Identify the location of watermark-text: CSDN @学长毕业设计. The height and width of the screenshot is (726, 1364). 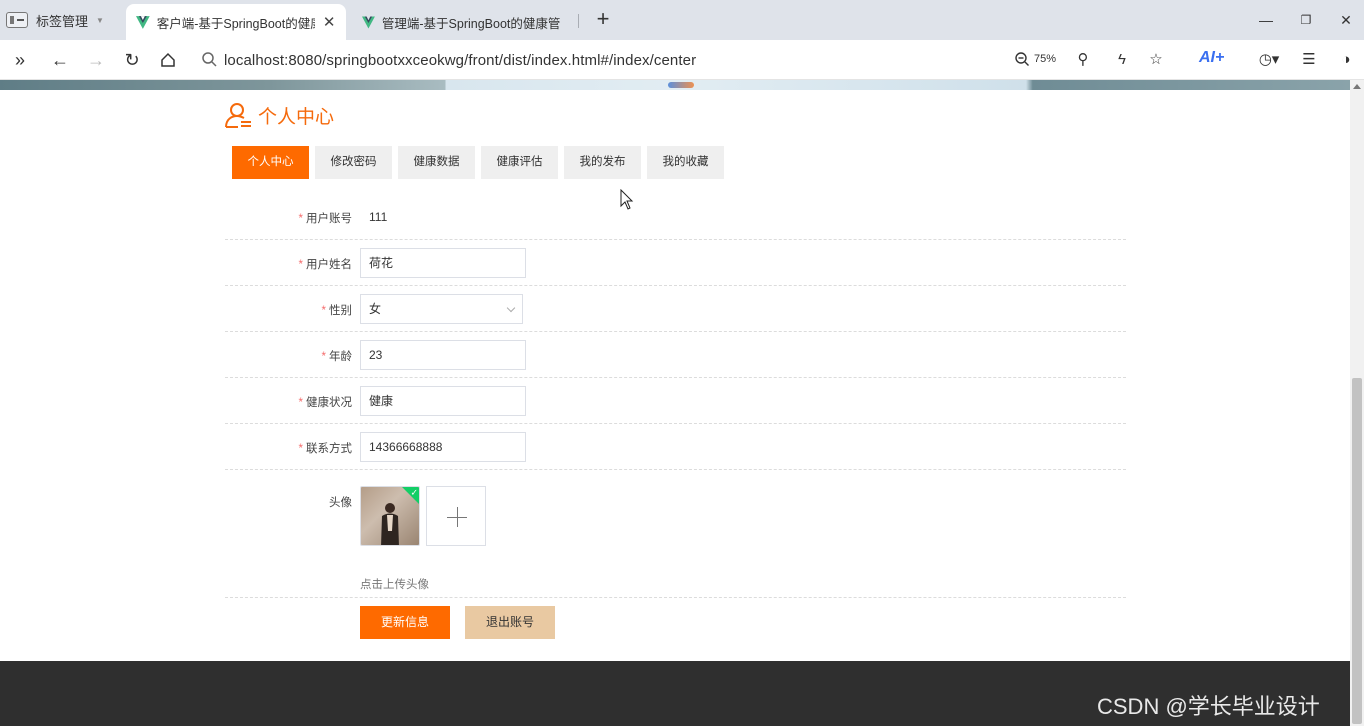
(1208, 706).